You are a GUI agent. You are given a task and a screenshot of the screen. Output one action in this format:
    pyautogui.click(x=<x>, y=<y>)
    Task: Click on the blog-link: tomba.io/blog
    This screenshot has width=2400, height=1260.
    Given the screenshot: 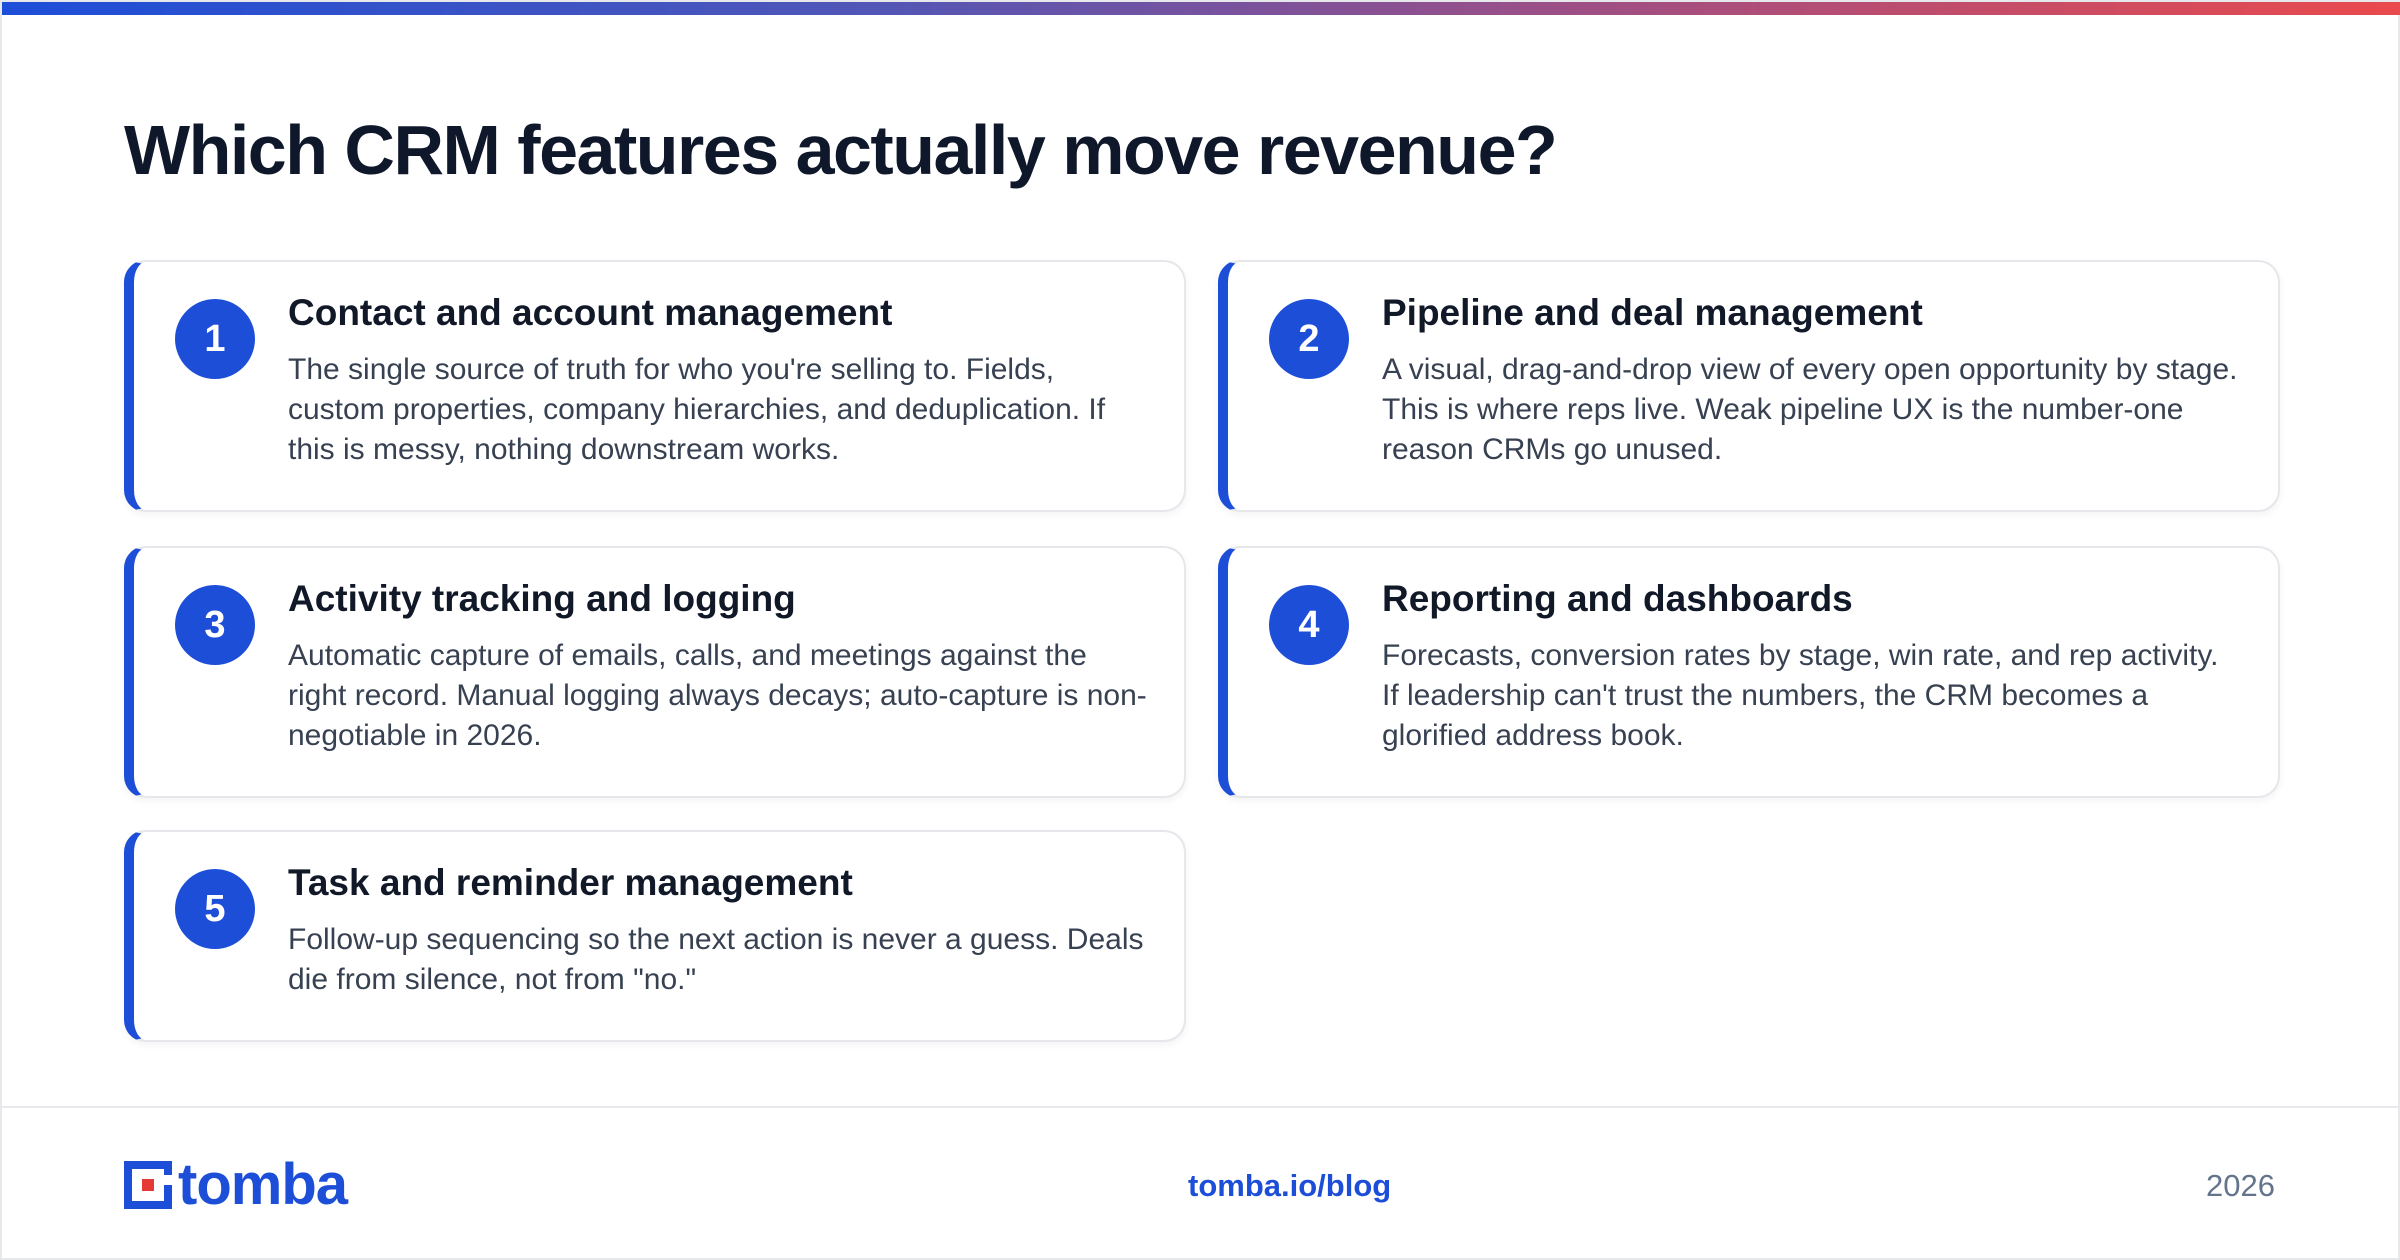 What is the action you would take?
    pyautogui.click(x=1289, y=1186)
    